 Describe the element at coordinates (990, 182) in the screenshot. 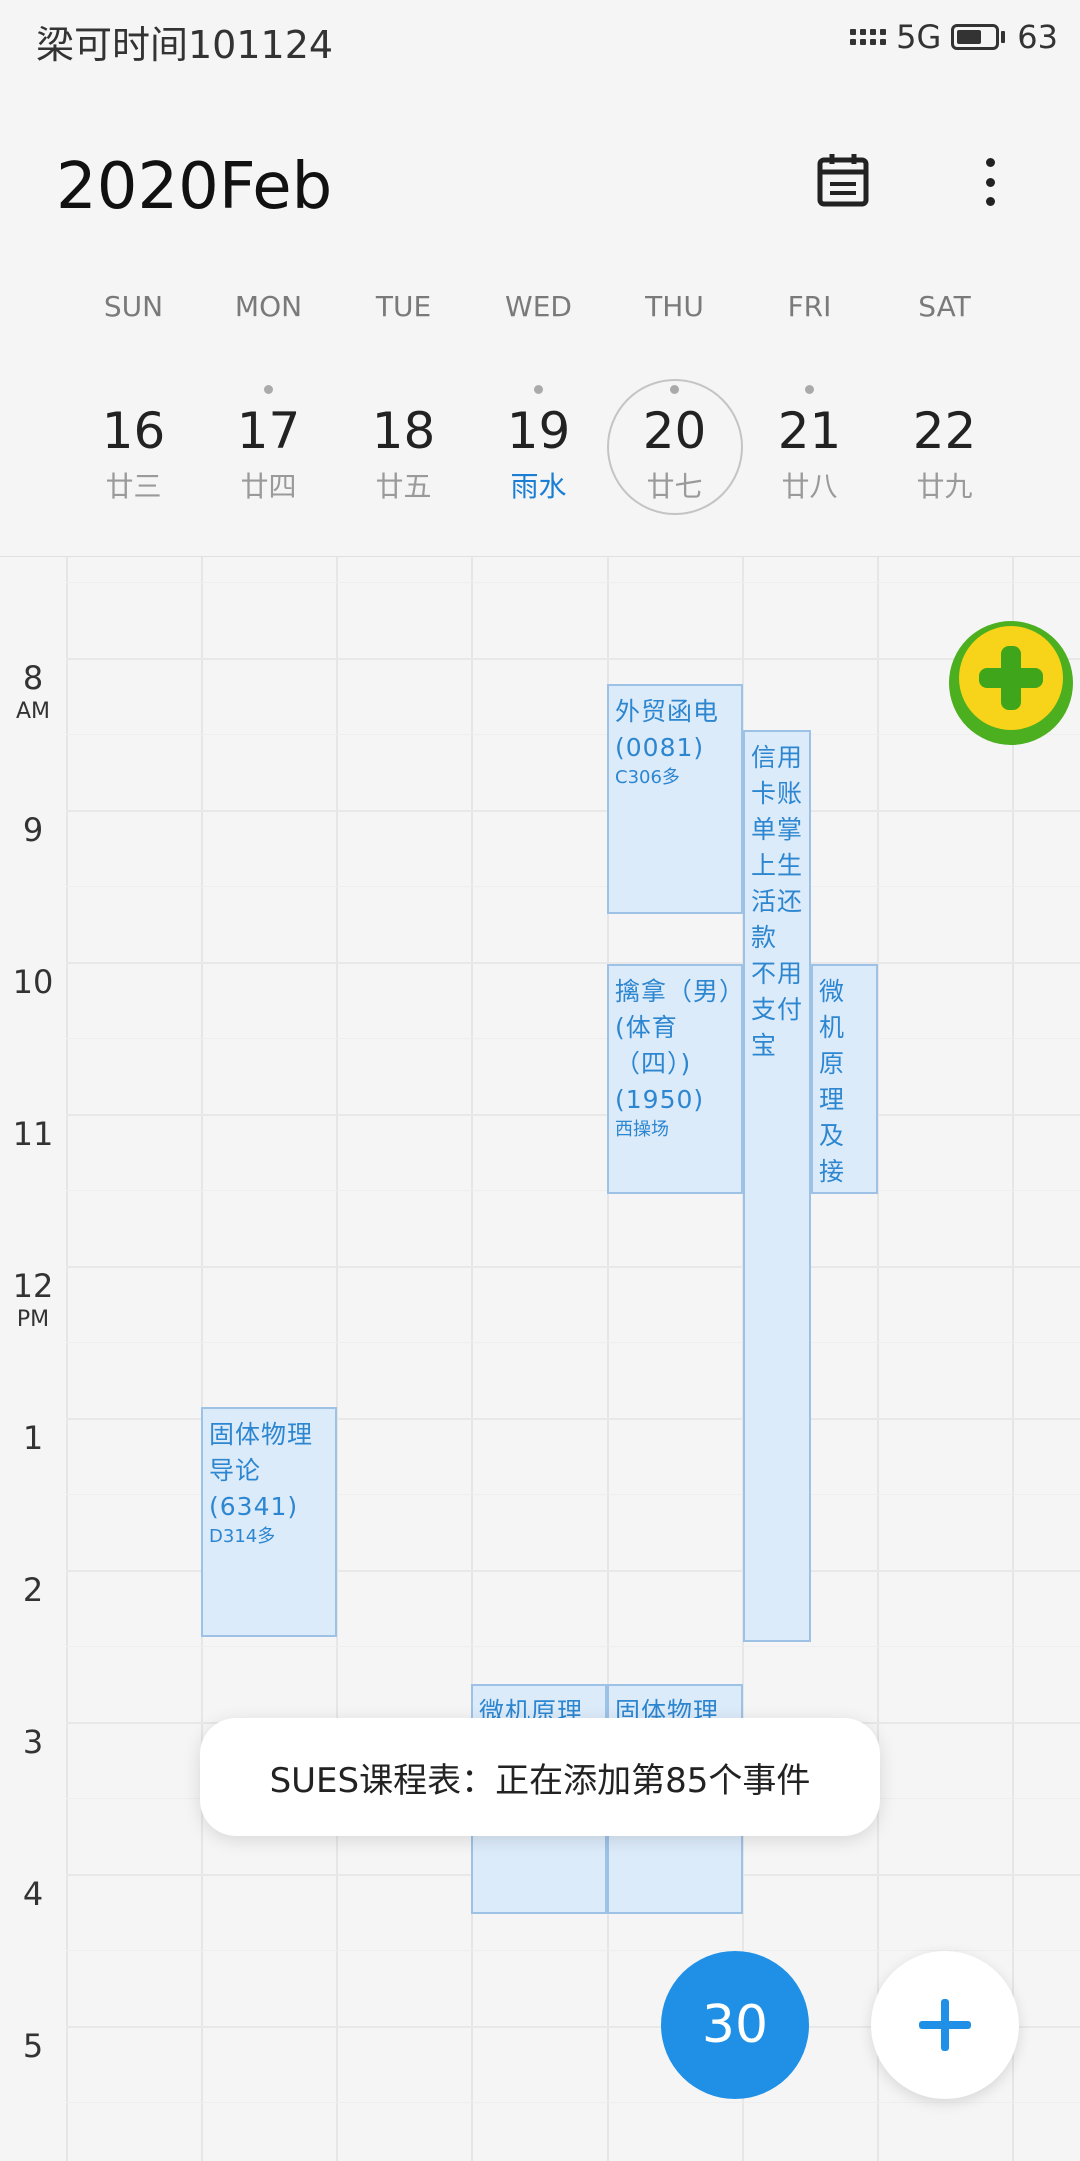

I see `more-vertical-icon` at that location.